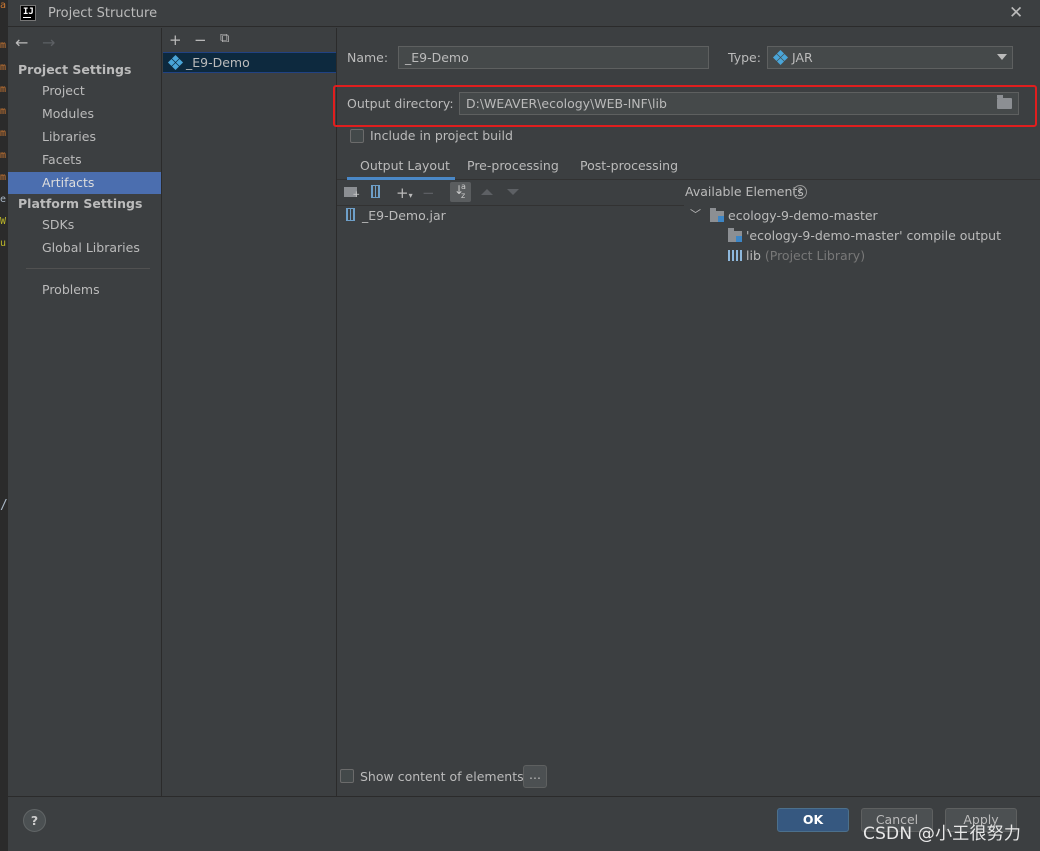 The height and width of the screenshot is (851, 1040). Describe the element at coordinates (803, 215) in the screenshot. I see `module-tree-item: ecology-9-demo-master` at that location.